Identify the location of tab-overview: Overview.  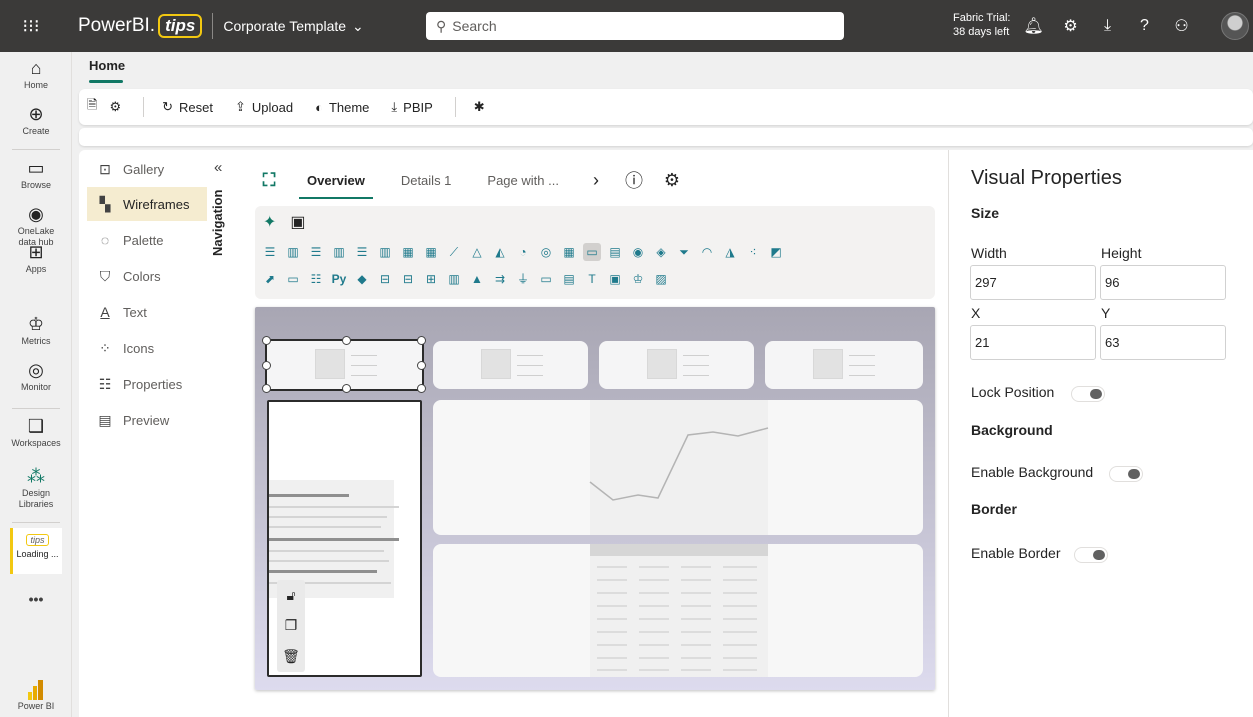
(336, 180).